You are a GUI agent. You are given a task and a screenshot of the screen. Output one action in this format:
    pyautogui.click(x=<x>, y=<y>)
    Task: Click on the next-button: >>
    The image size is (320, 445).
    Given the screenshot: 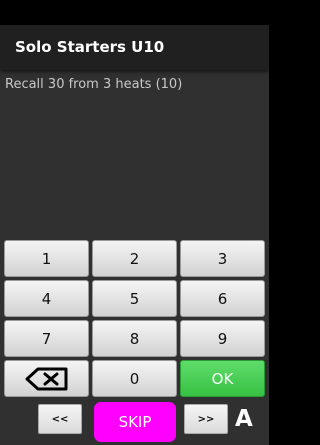 What is the action you would take?
    pyautogui.click(x=206, y=419)
    